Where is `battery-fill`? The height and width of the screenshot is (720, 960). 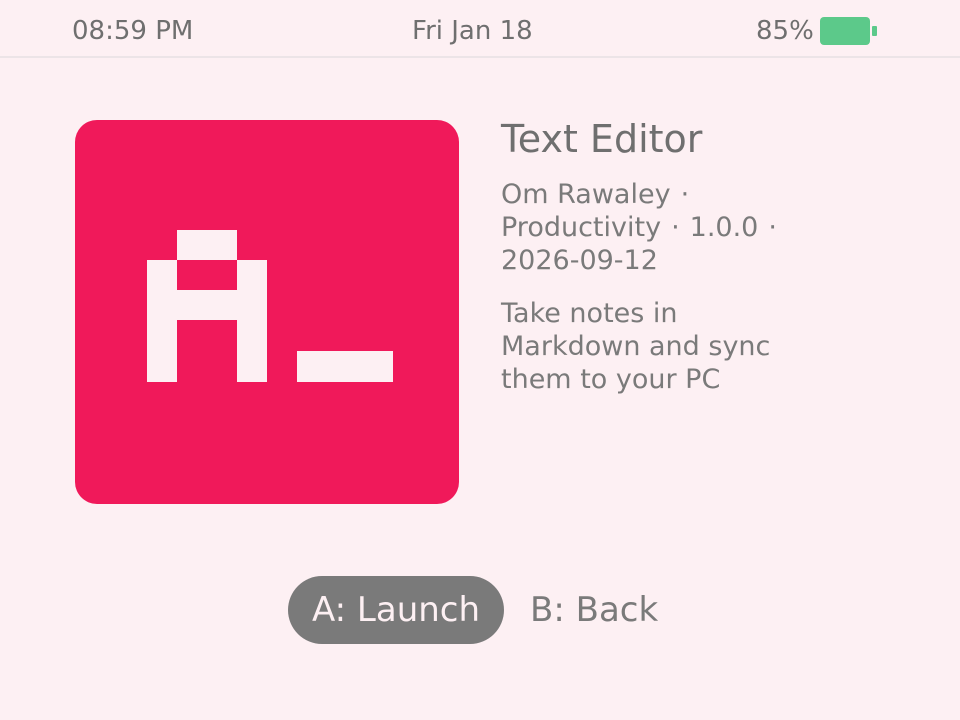 battery-fill is located at coordinates (844, 31).